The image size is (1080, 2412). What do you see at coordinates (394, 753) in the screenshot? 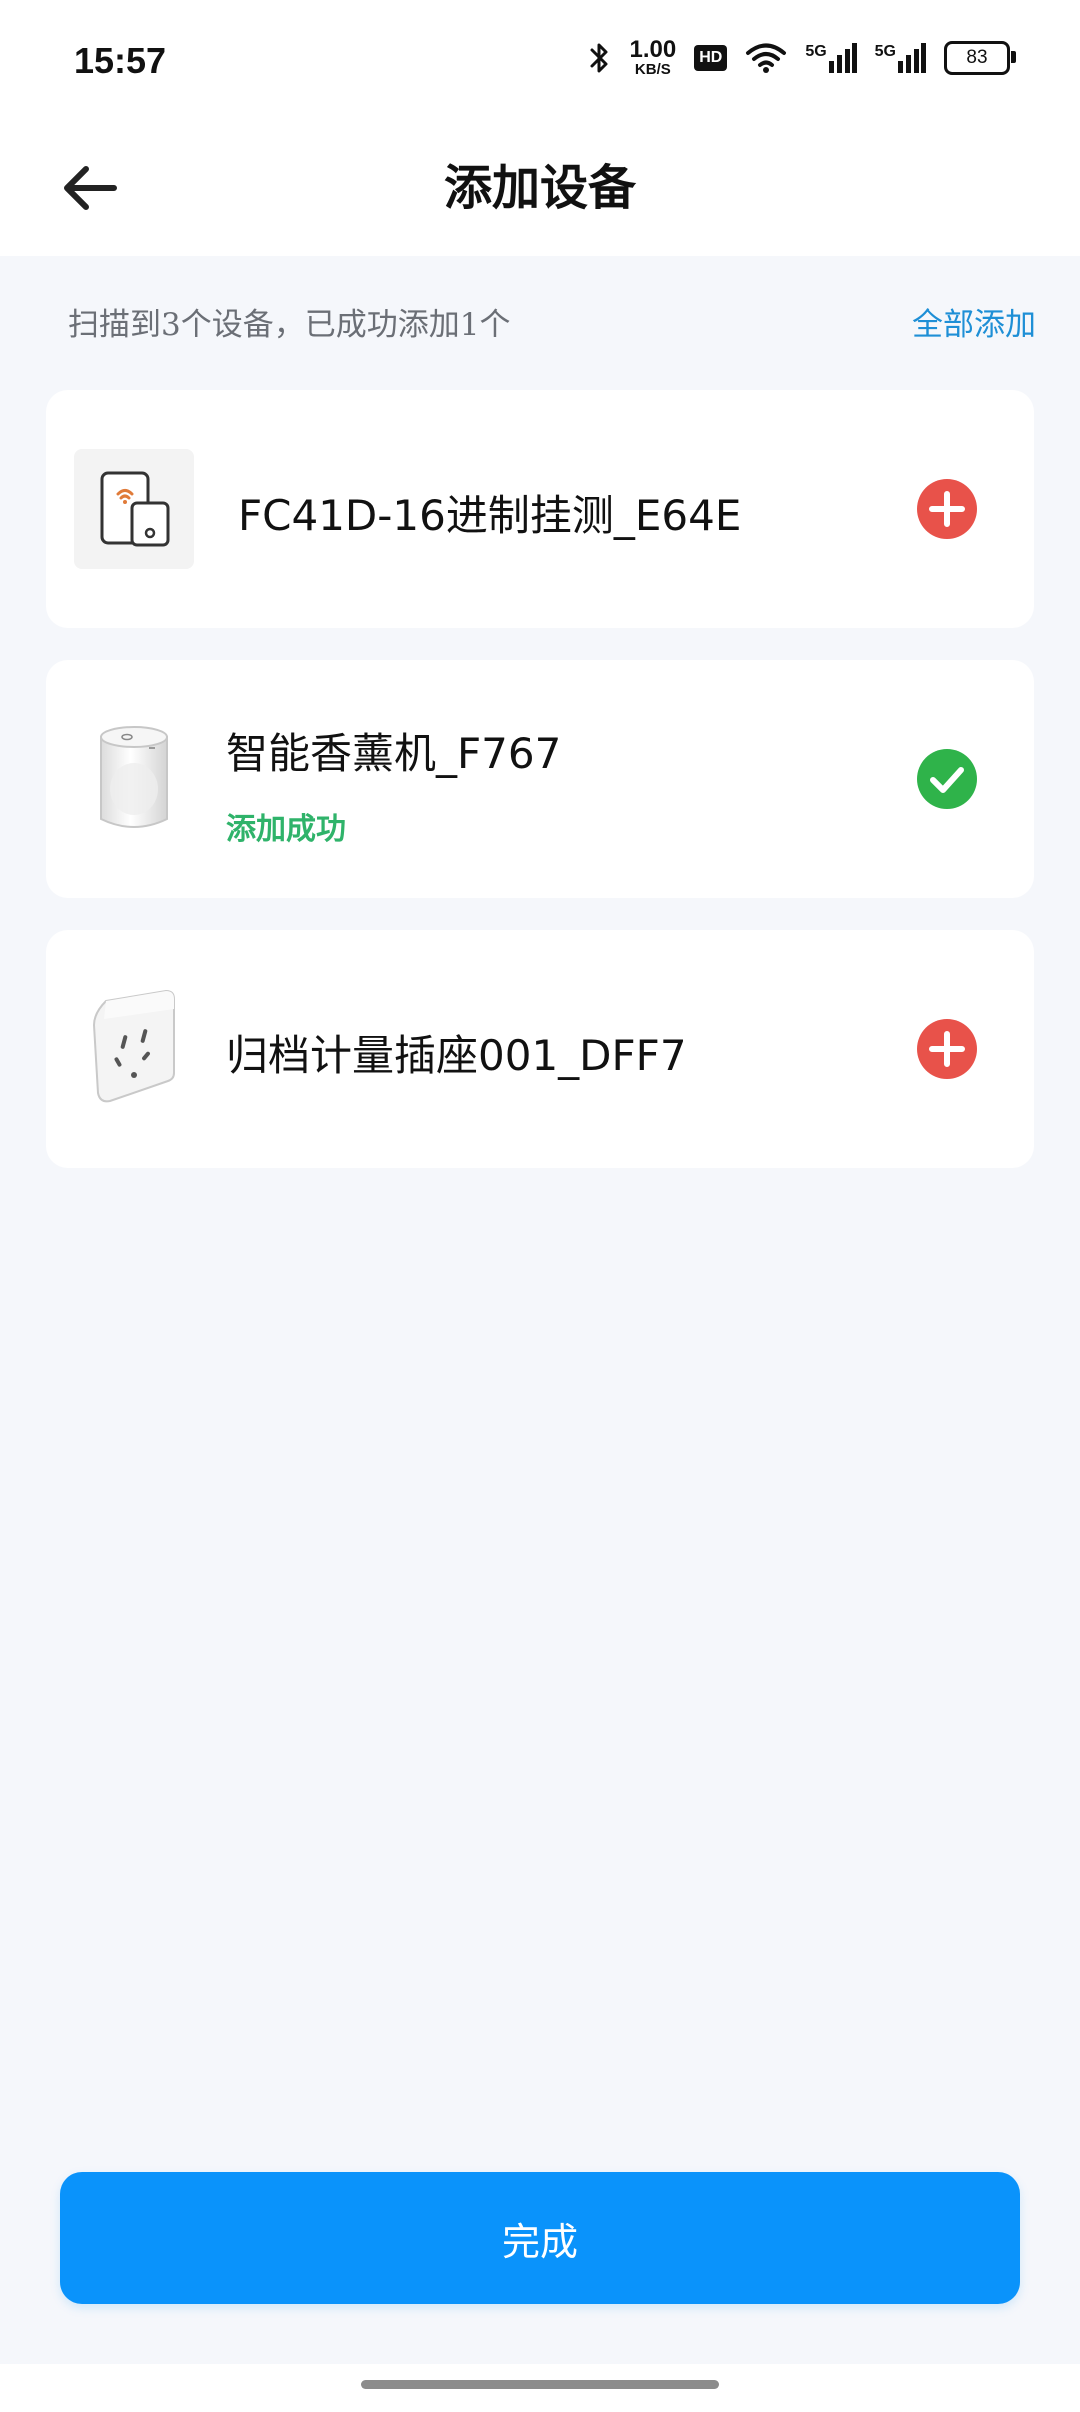
I see `device-name: 智能香薰机_F767` at bounding box center [394, 753].